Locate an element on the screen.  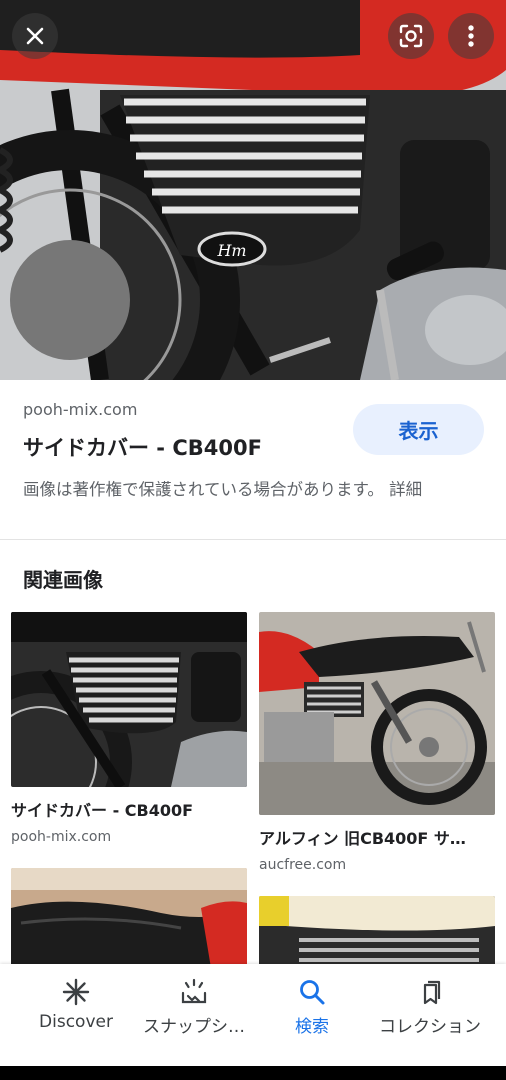
snapshot-icon is located at coordinates (194, 991).